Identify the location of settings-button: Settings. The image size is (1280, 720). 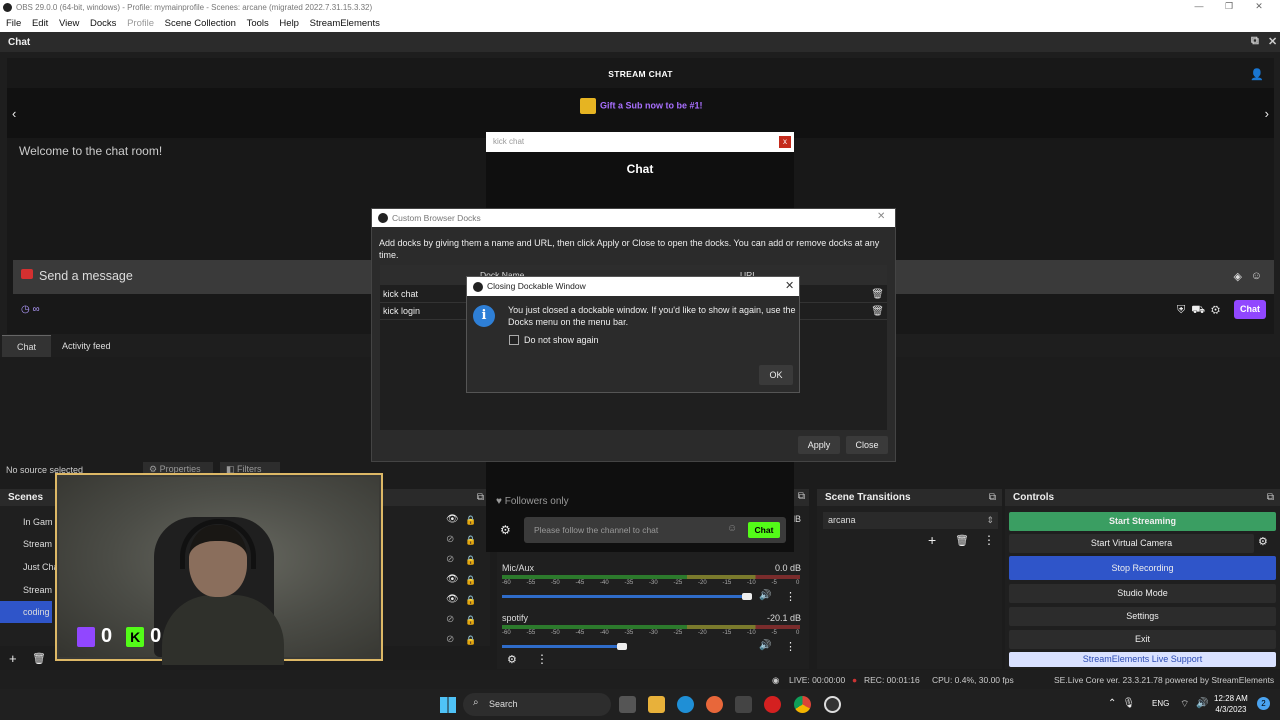
(1142, 616).